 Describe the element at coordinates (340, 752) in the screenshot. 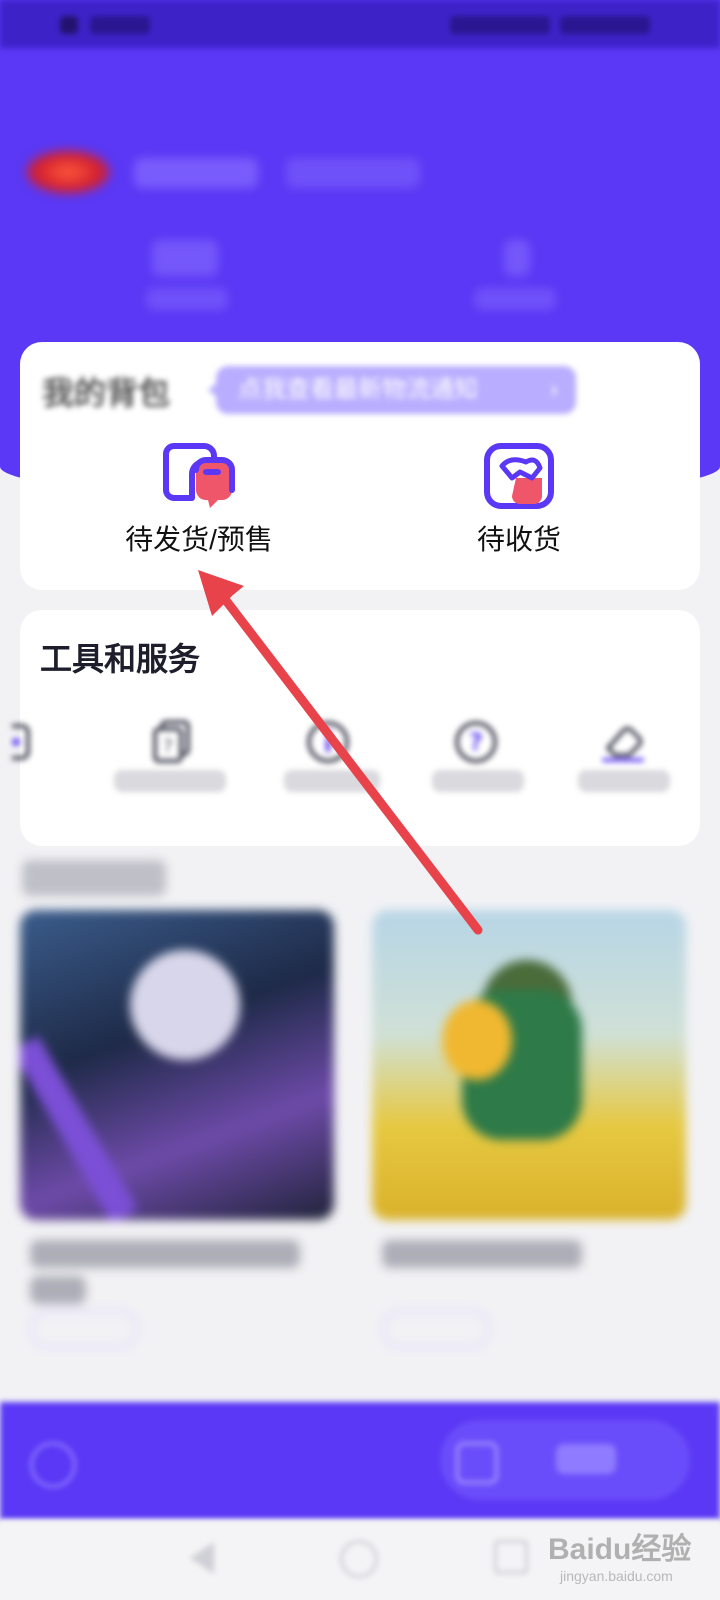

I see `annotation-arrow` at that location.